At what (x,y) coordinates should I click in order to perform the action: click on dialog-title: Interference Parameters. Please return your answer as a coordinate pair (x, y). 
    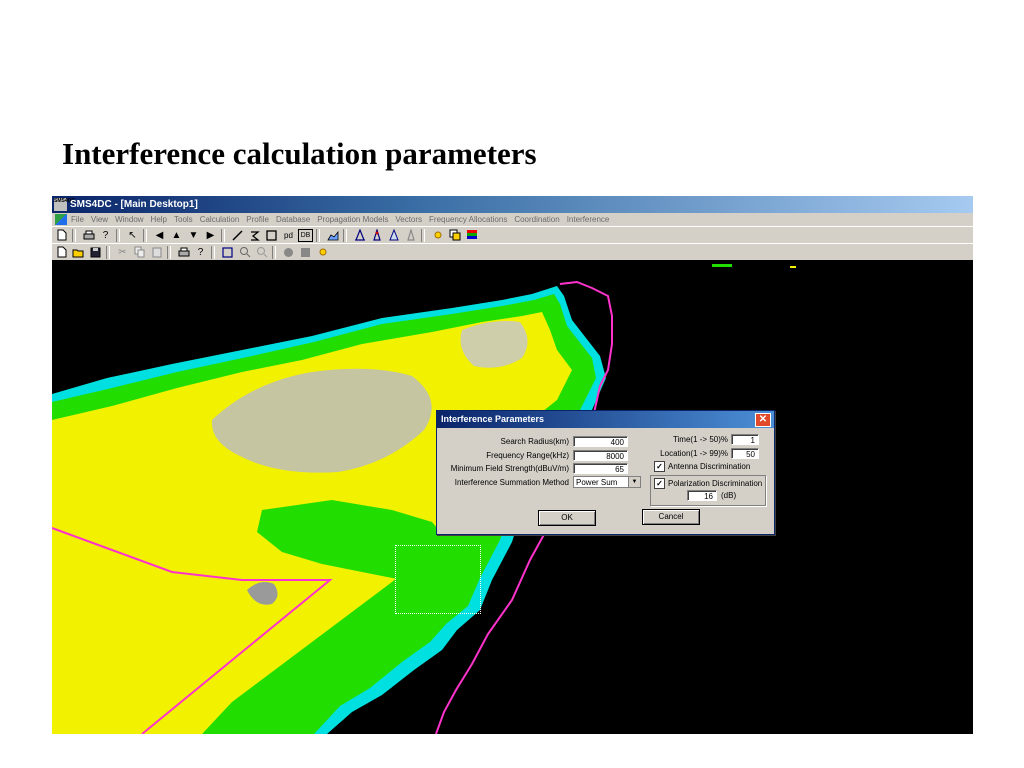
    Looking at the image, I should click on (605, 419).